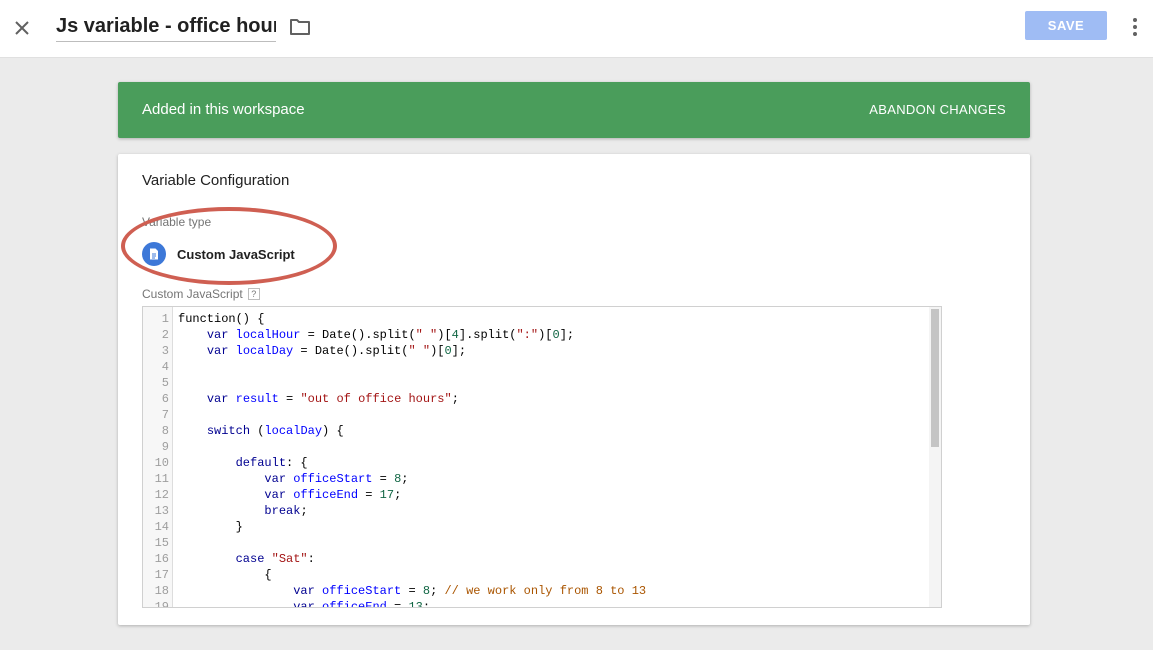 Image resolution: width=1153 pixels, height=650 pixels. I want to click on line-number: 17, so click(161, 575).